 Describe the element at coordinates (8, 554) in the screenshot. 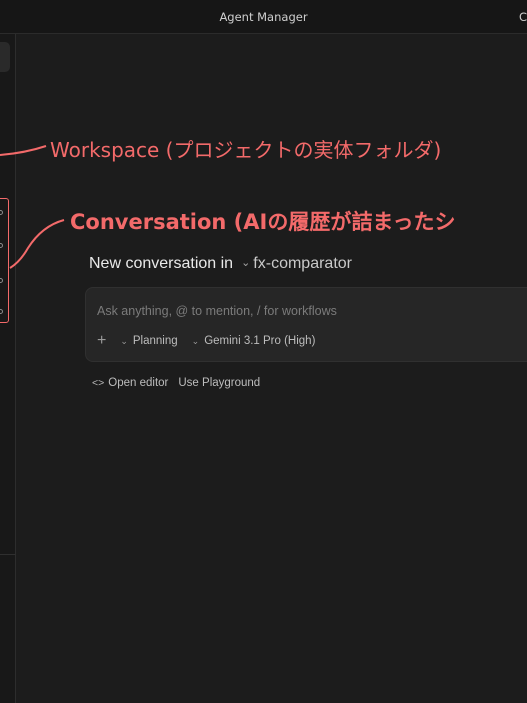

I see `sidebar-divider` at that location.